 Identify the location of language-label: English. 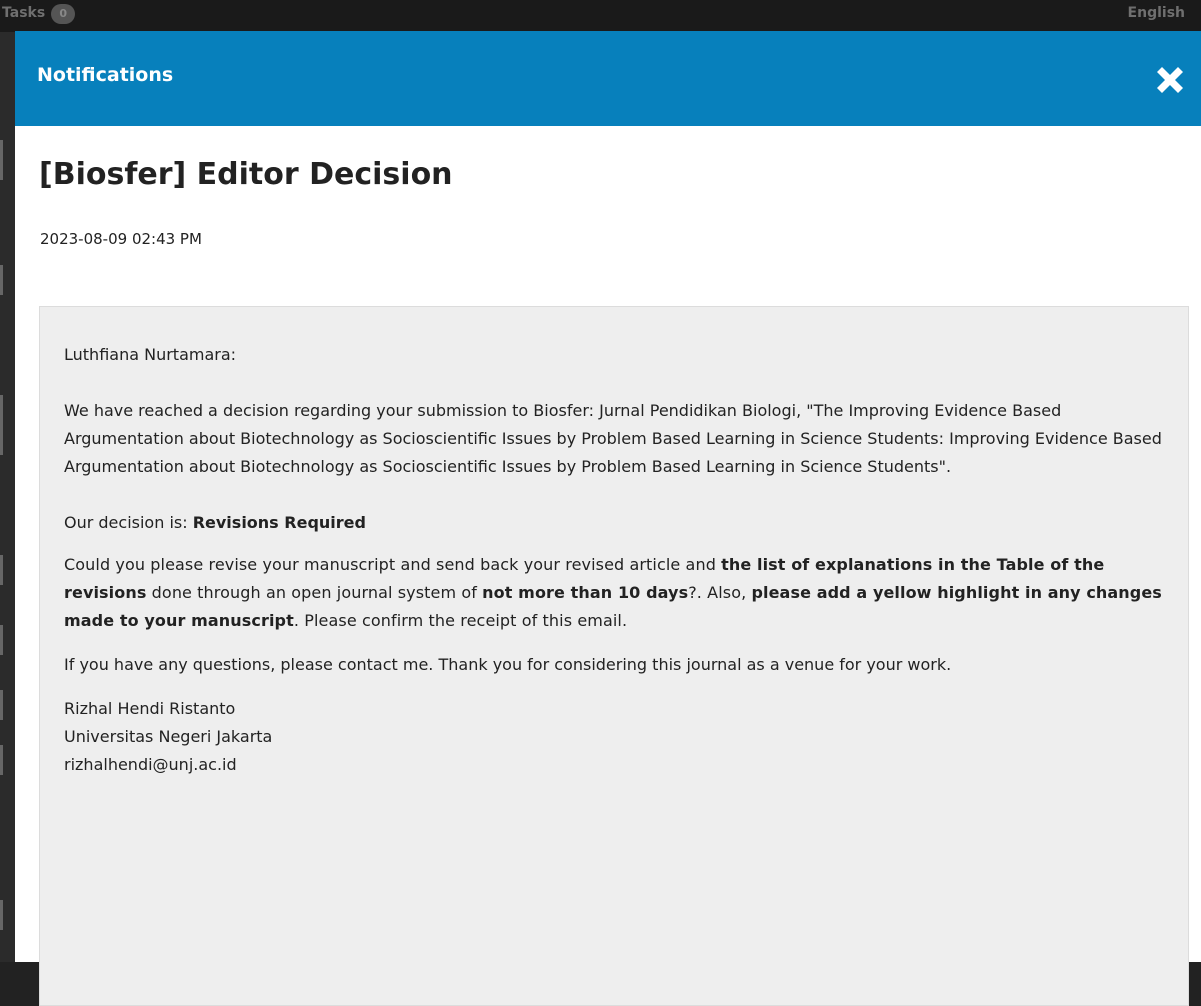
(1156, 13).